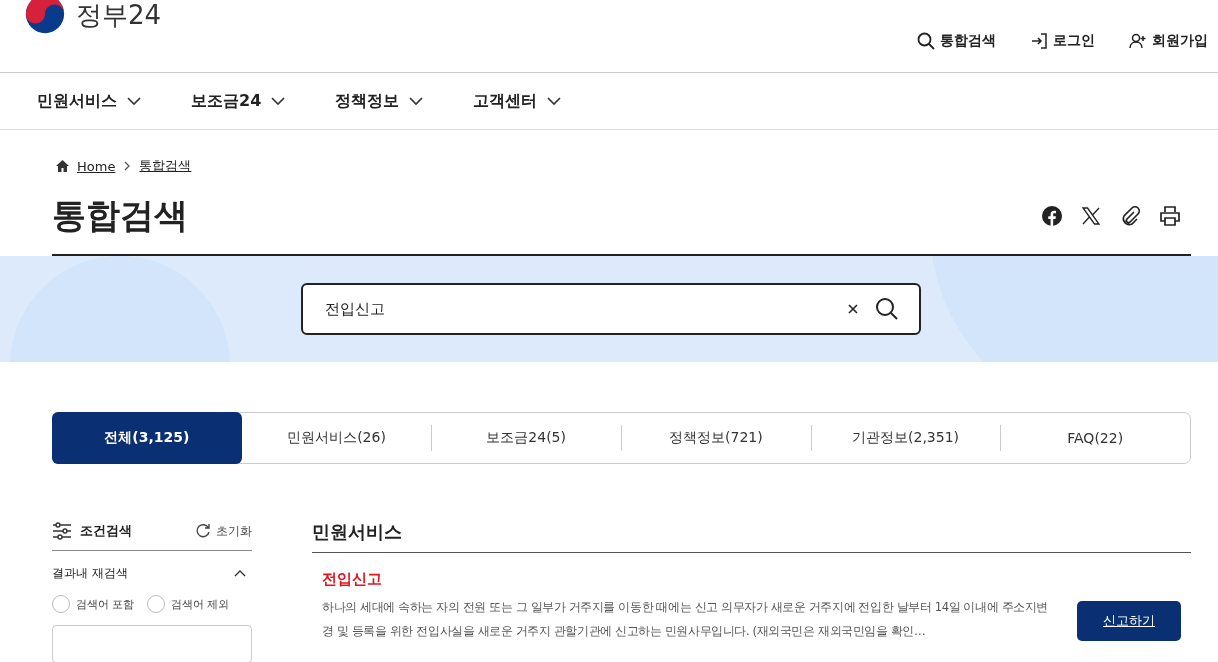 The height and width of the screenshot is (662, 1218). Describe the element at coordinates (96, 166) in the screenshot. I see `breadcrumb-link: Home` at that location.